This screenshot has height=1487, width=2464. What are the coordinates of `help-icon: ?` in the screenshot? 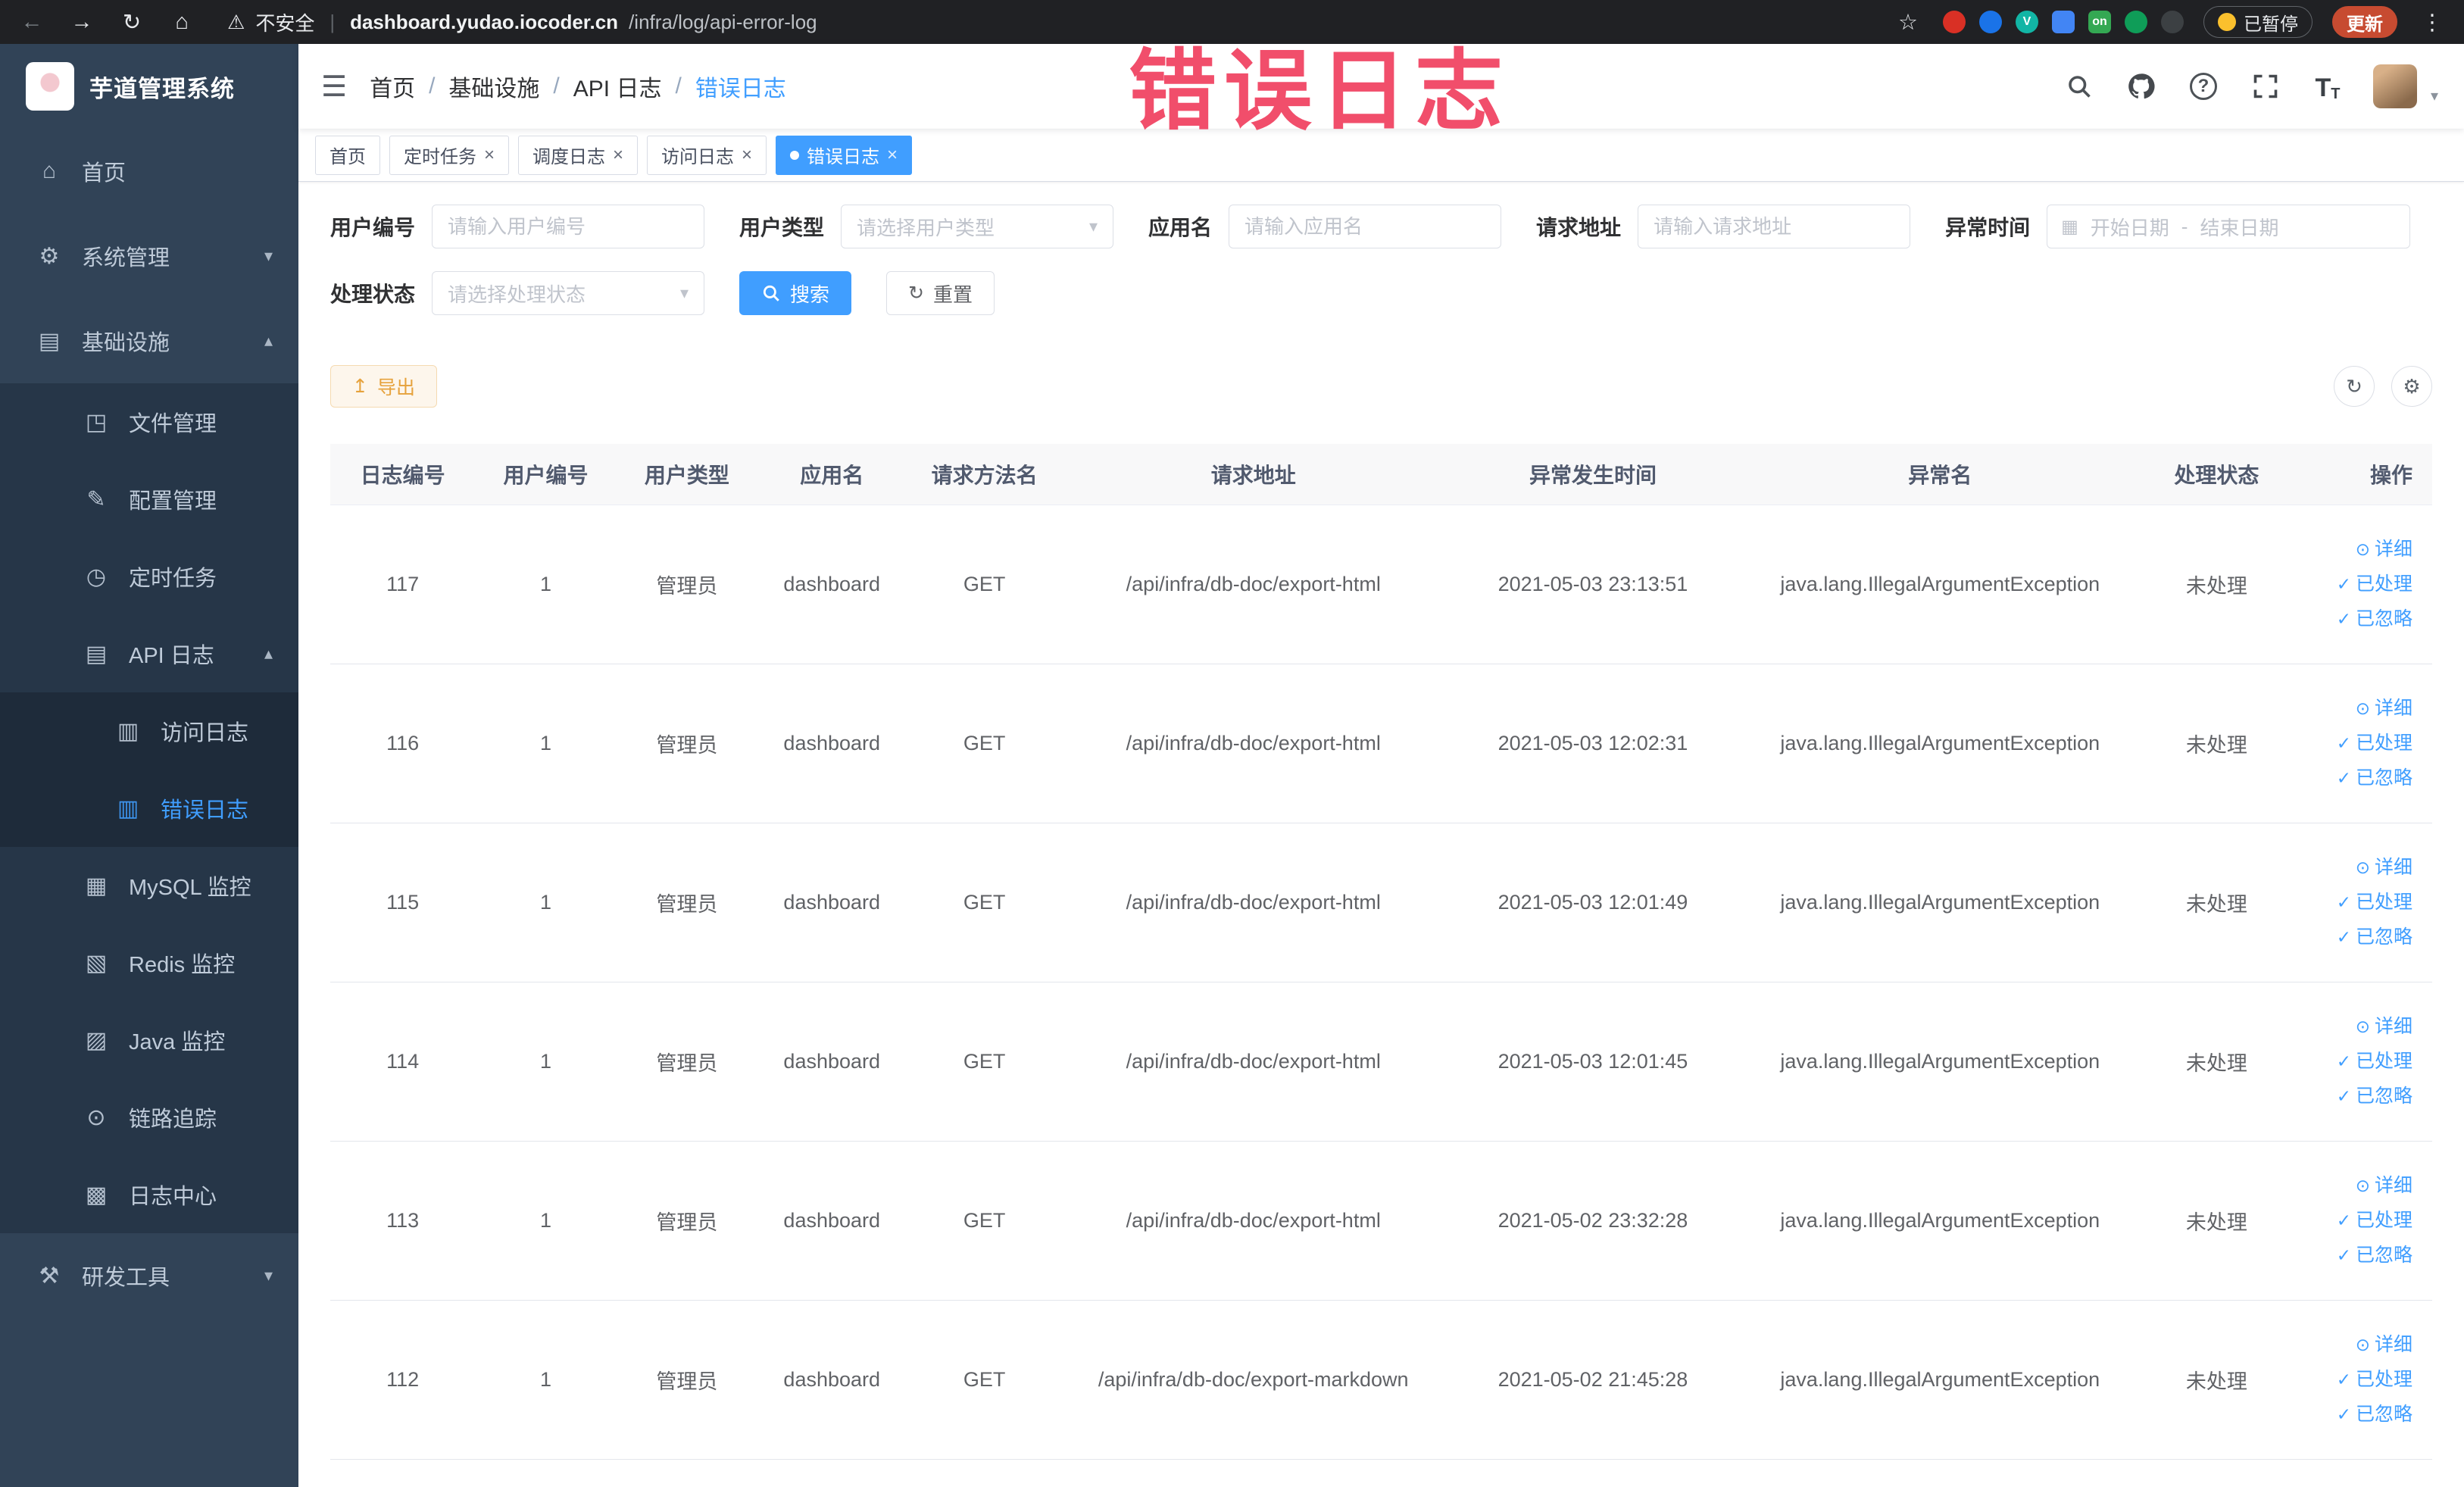 It's located at (2203, 86).